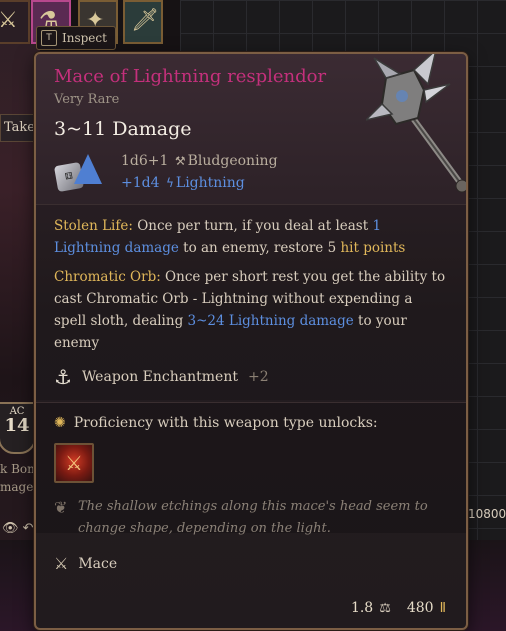 The image size is (506, 631). I want to click on weapon-enchantment: ⚓ Weapon Enchantment +2, so click(161, 377).